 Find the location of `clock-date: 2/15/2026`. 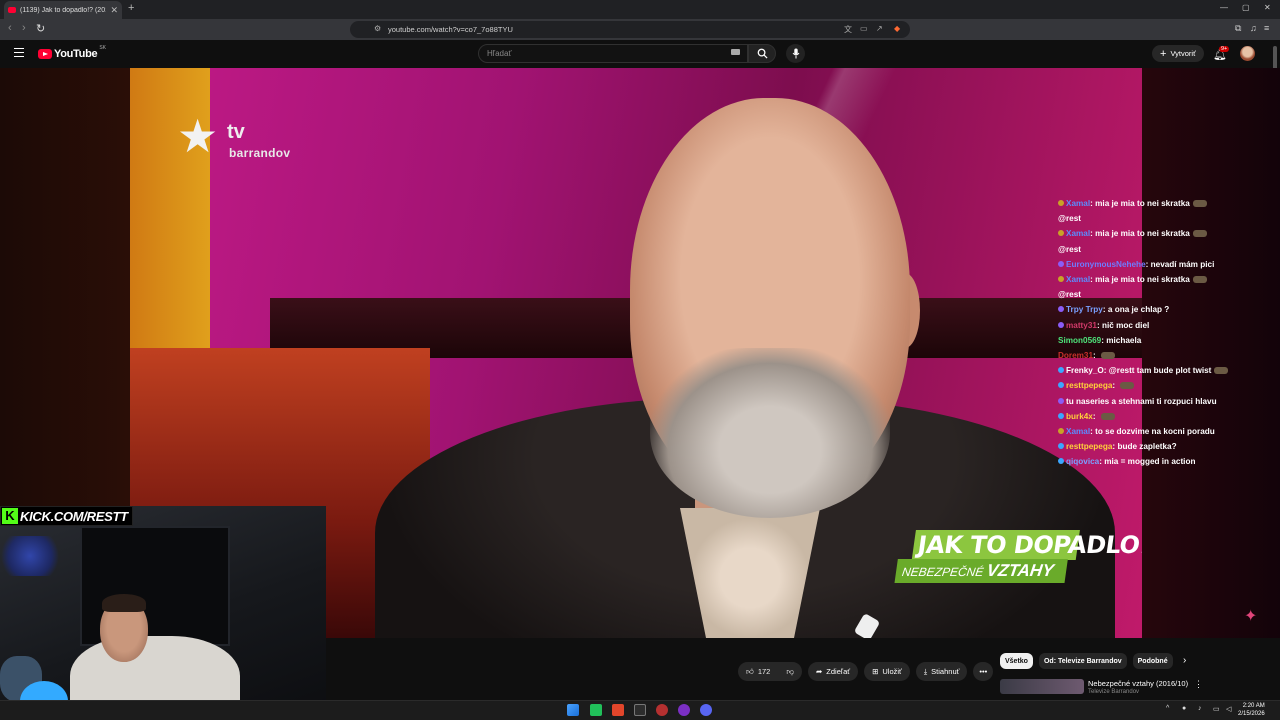

clock-date: 2/15/2026 is located at coordinates (1251, 714).